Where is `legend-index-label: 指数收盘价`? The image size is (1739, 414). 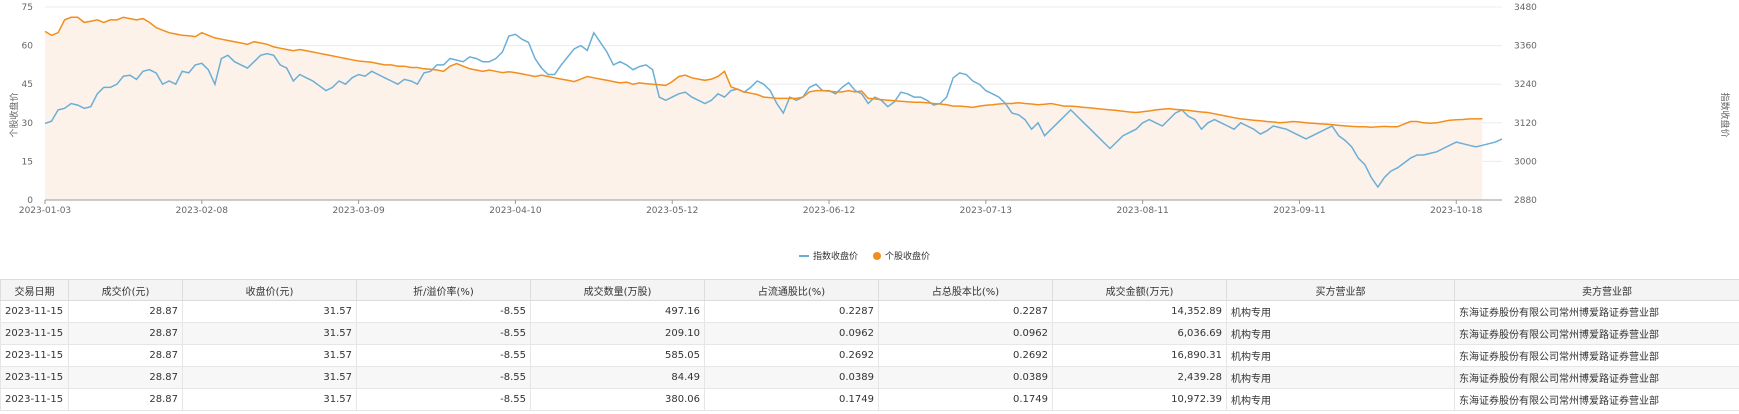 legend-index-label: 指数收盘价 is located at coordinates (835, 256).